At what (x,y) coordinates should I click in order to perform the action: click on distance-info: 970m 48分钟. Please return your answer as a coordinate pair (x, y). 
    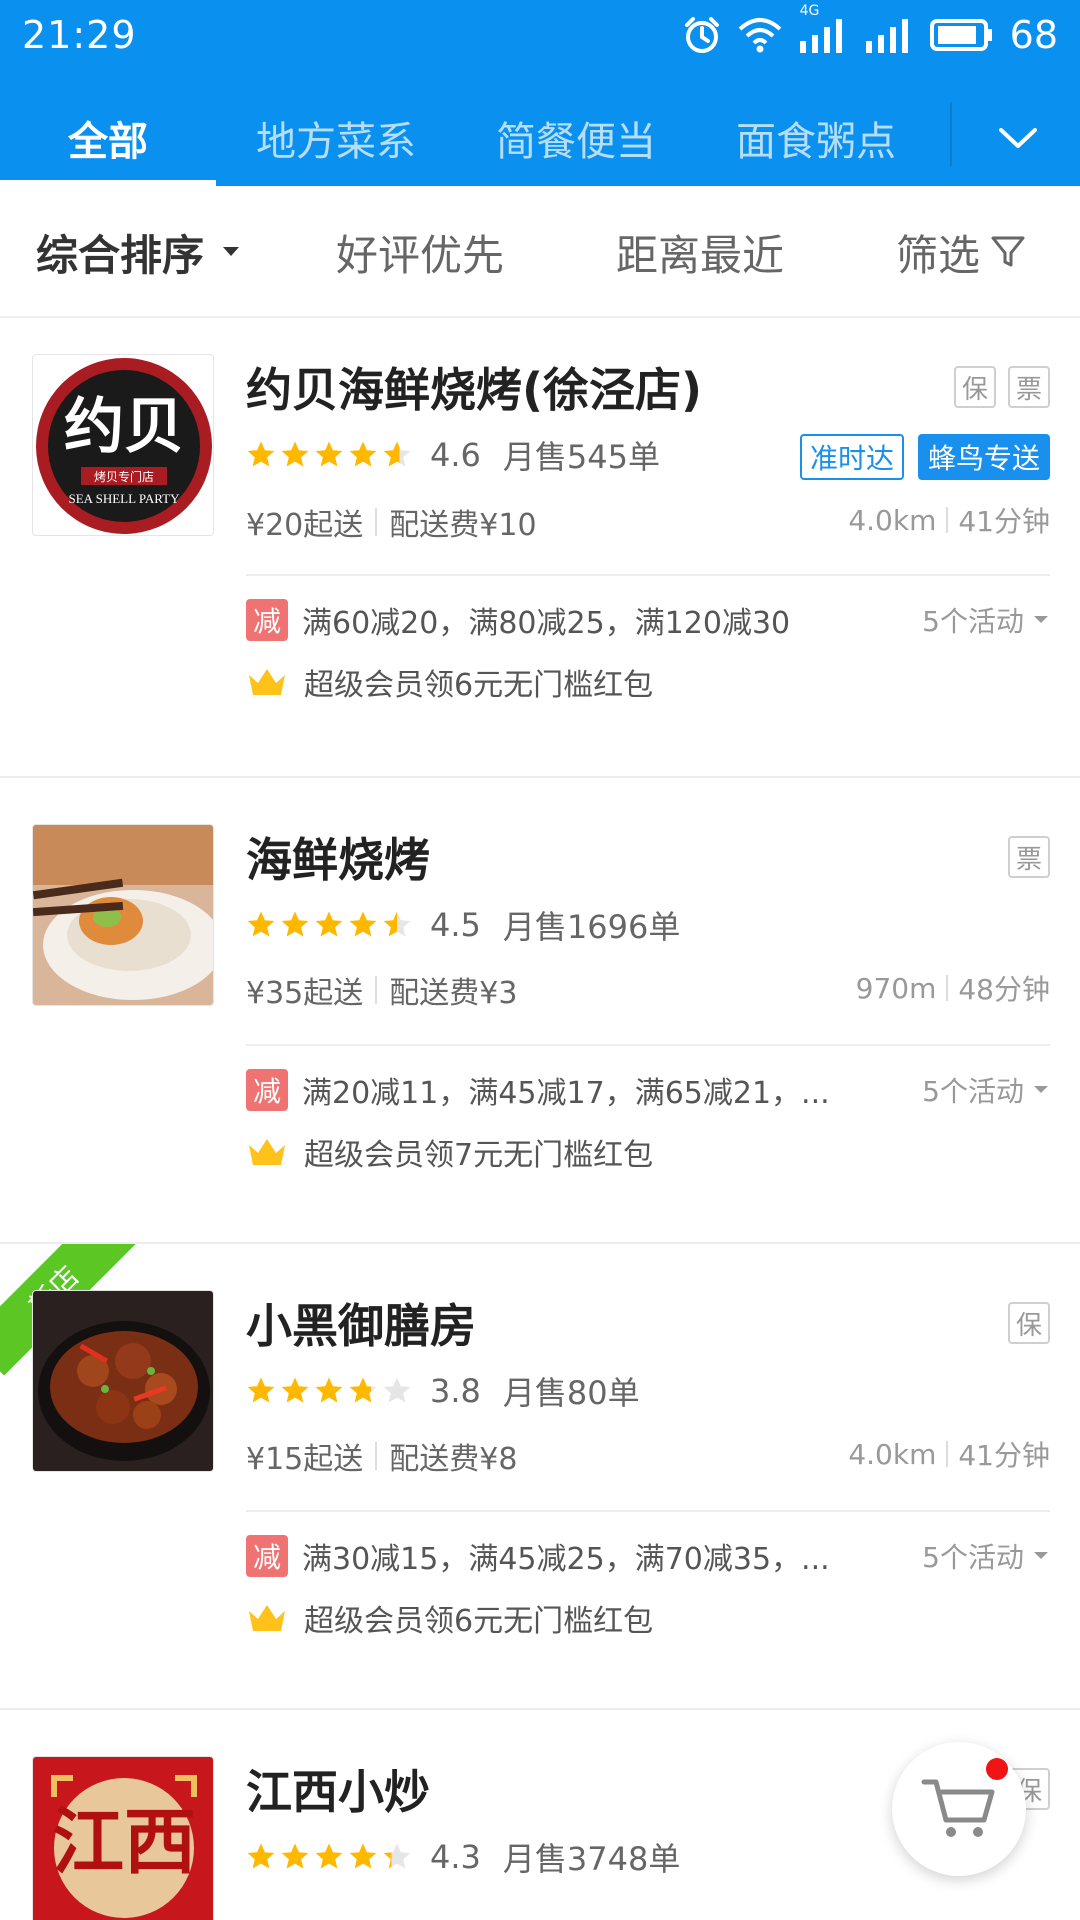
    Looking at the image, I should click on (953, 988).